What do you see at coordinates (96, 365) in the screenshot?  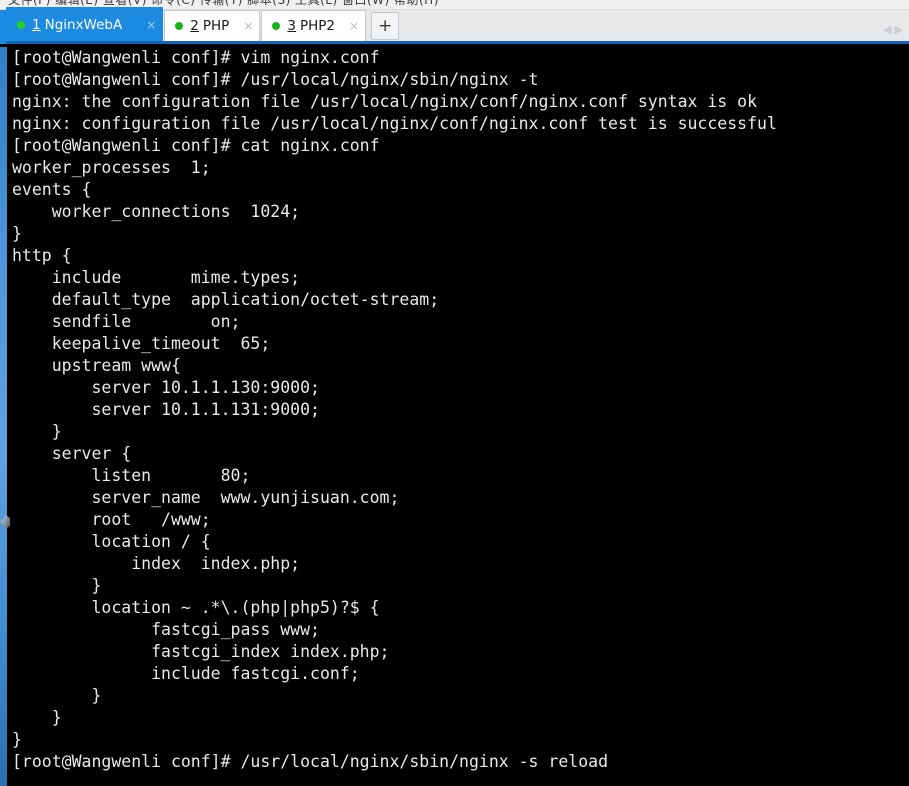 I see `terminal-line: upstream www{` at bounding box center [96, 365].